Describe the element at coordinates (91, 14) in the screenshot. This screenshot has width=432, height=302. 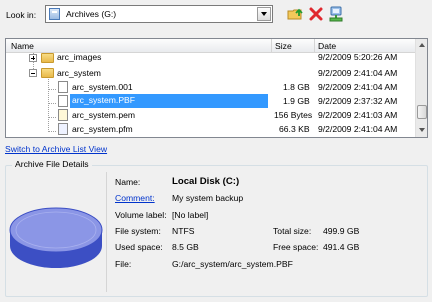
I see `look-in-value: Archives (G:)` at that location.